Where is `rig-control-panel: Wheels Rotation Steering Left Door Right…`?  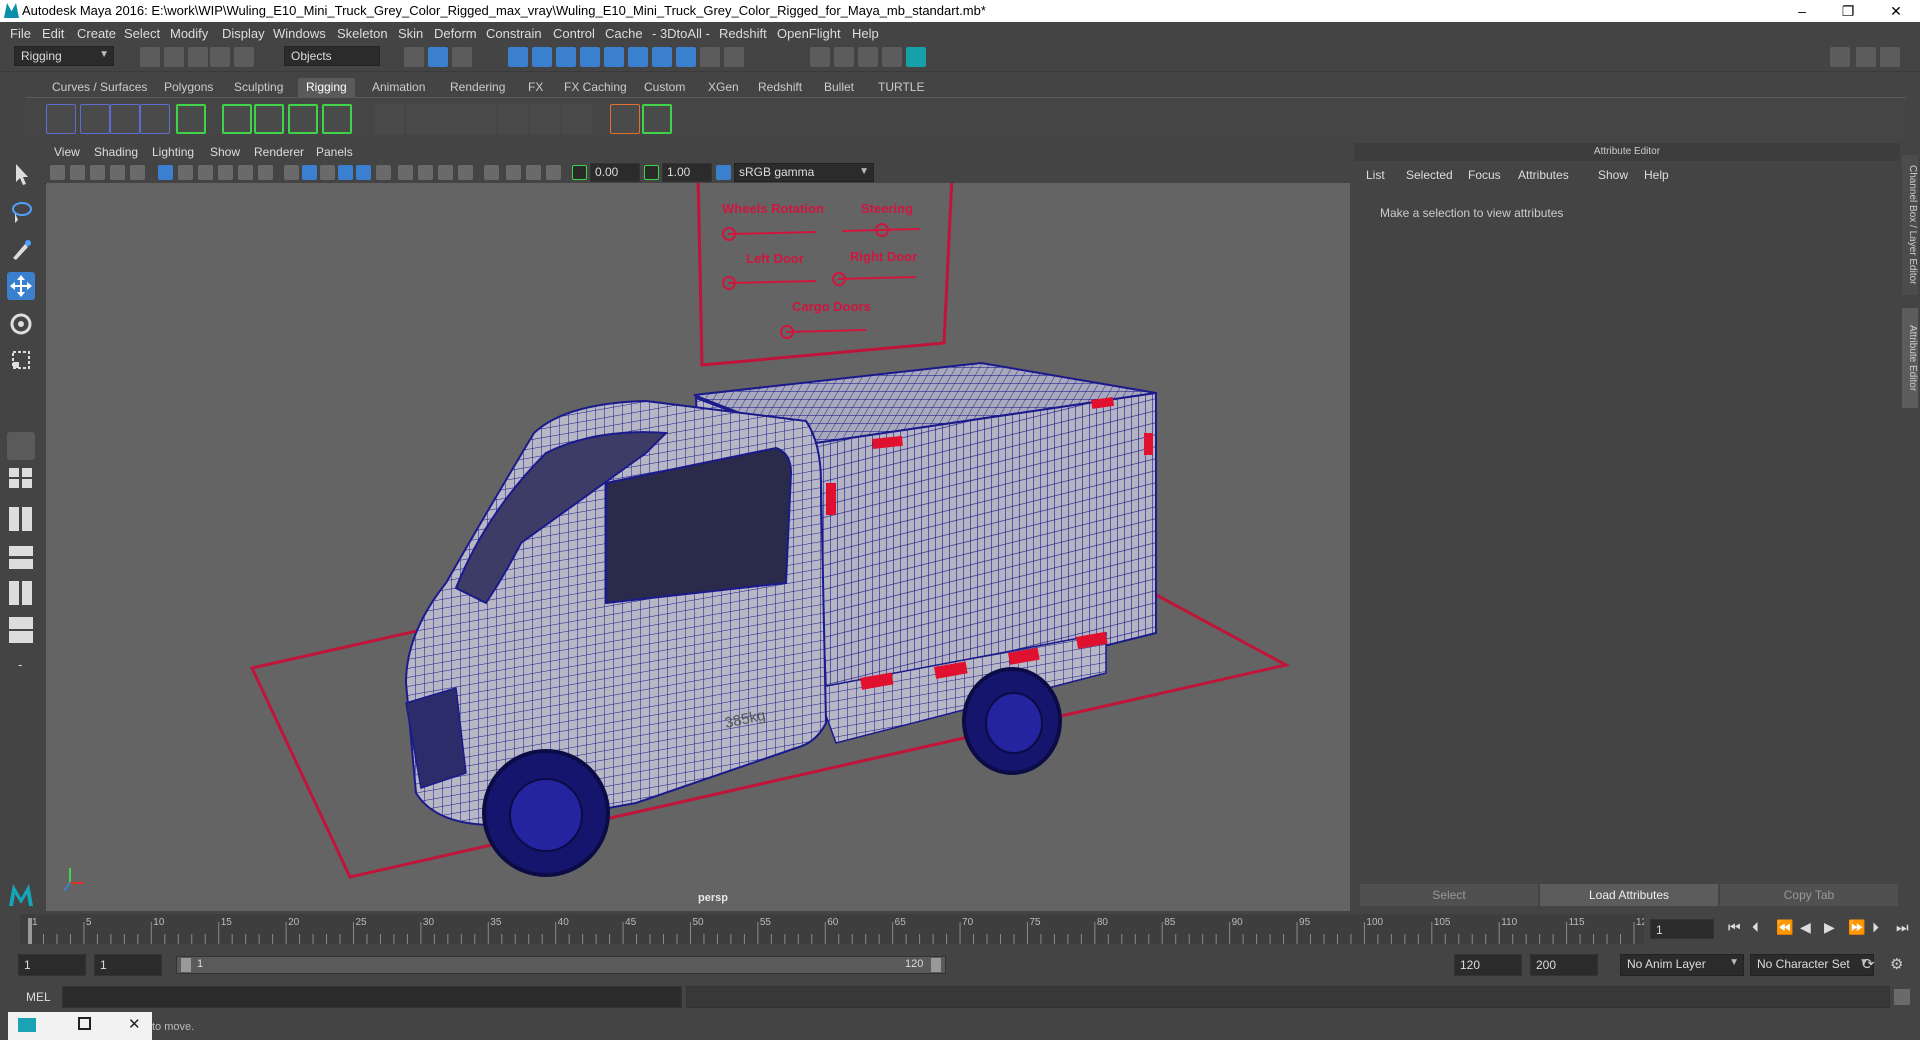
rig-control-panel: Wheels Rotation Steering Left Door Right… is located at coordinates (825, 275).